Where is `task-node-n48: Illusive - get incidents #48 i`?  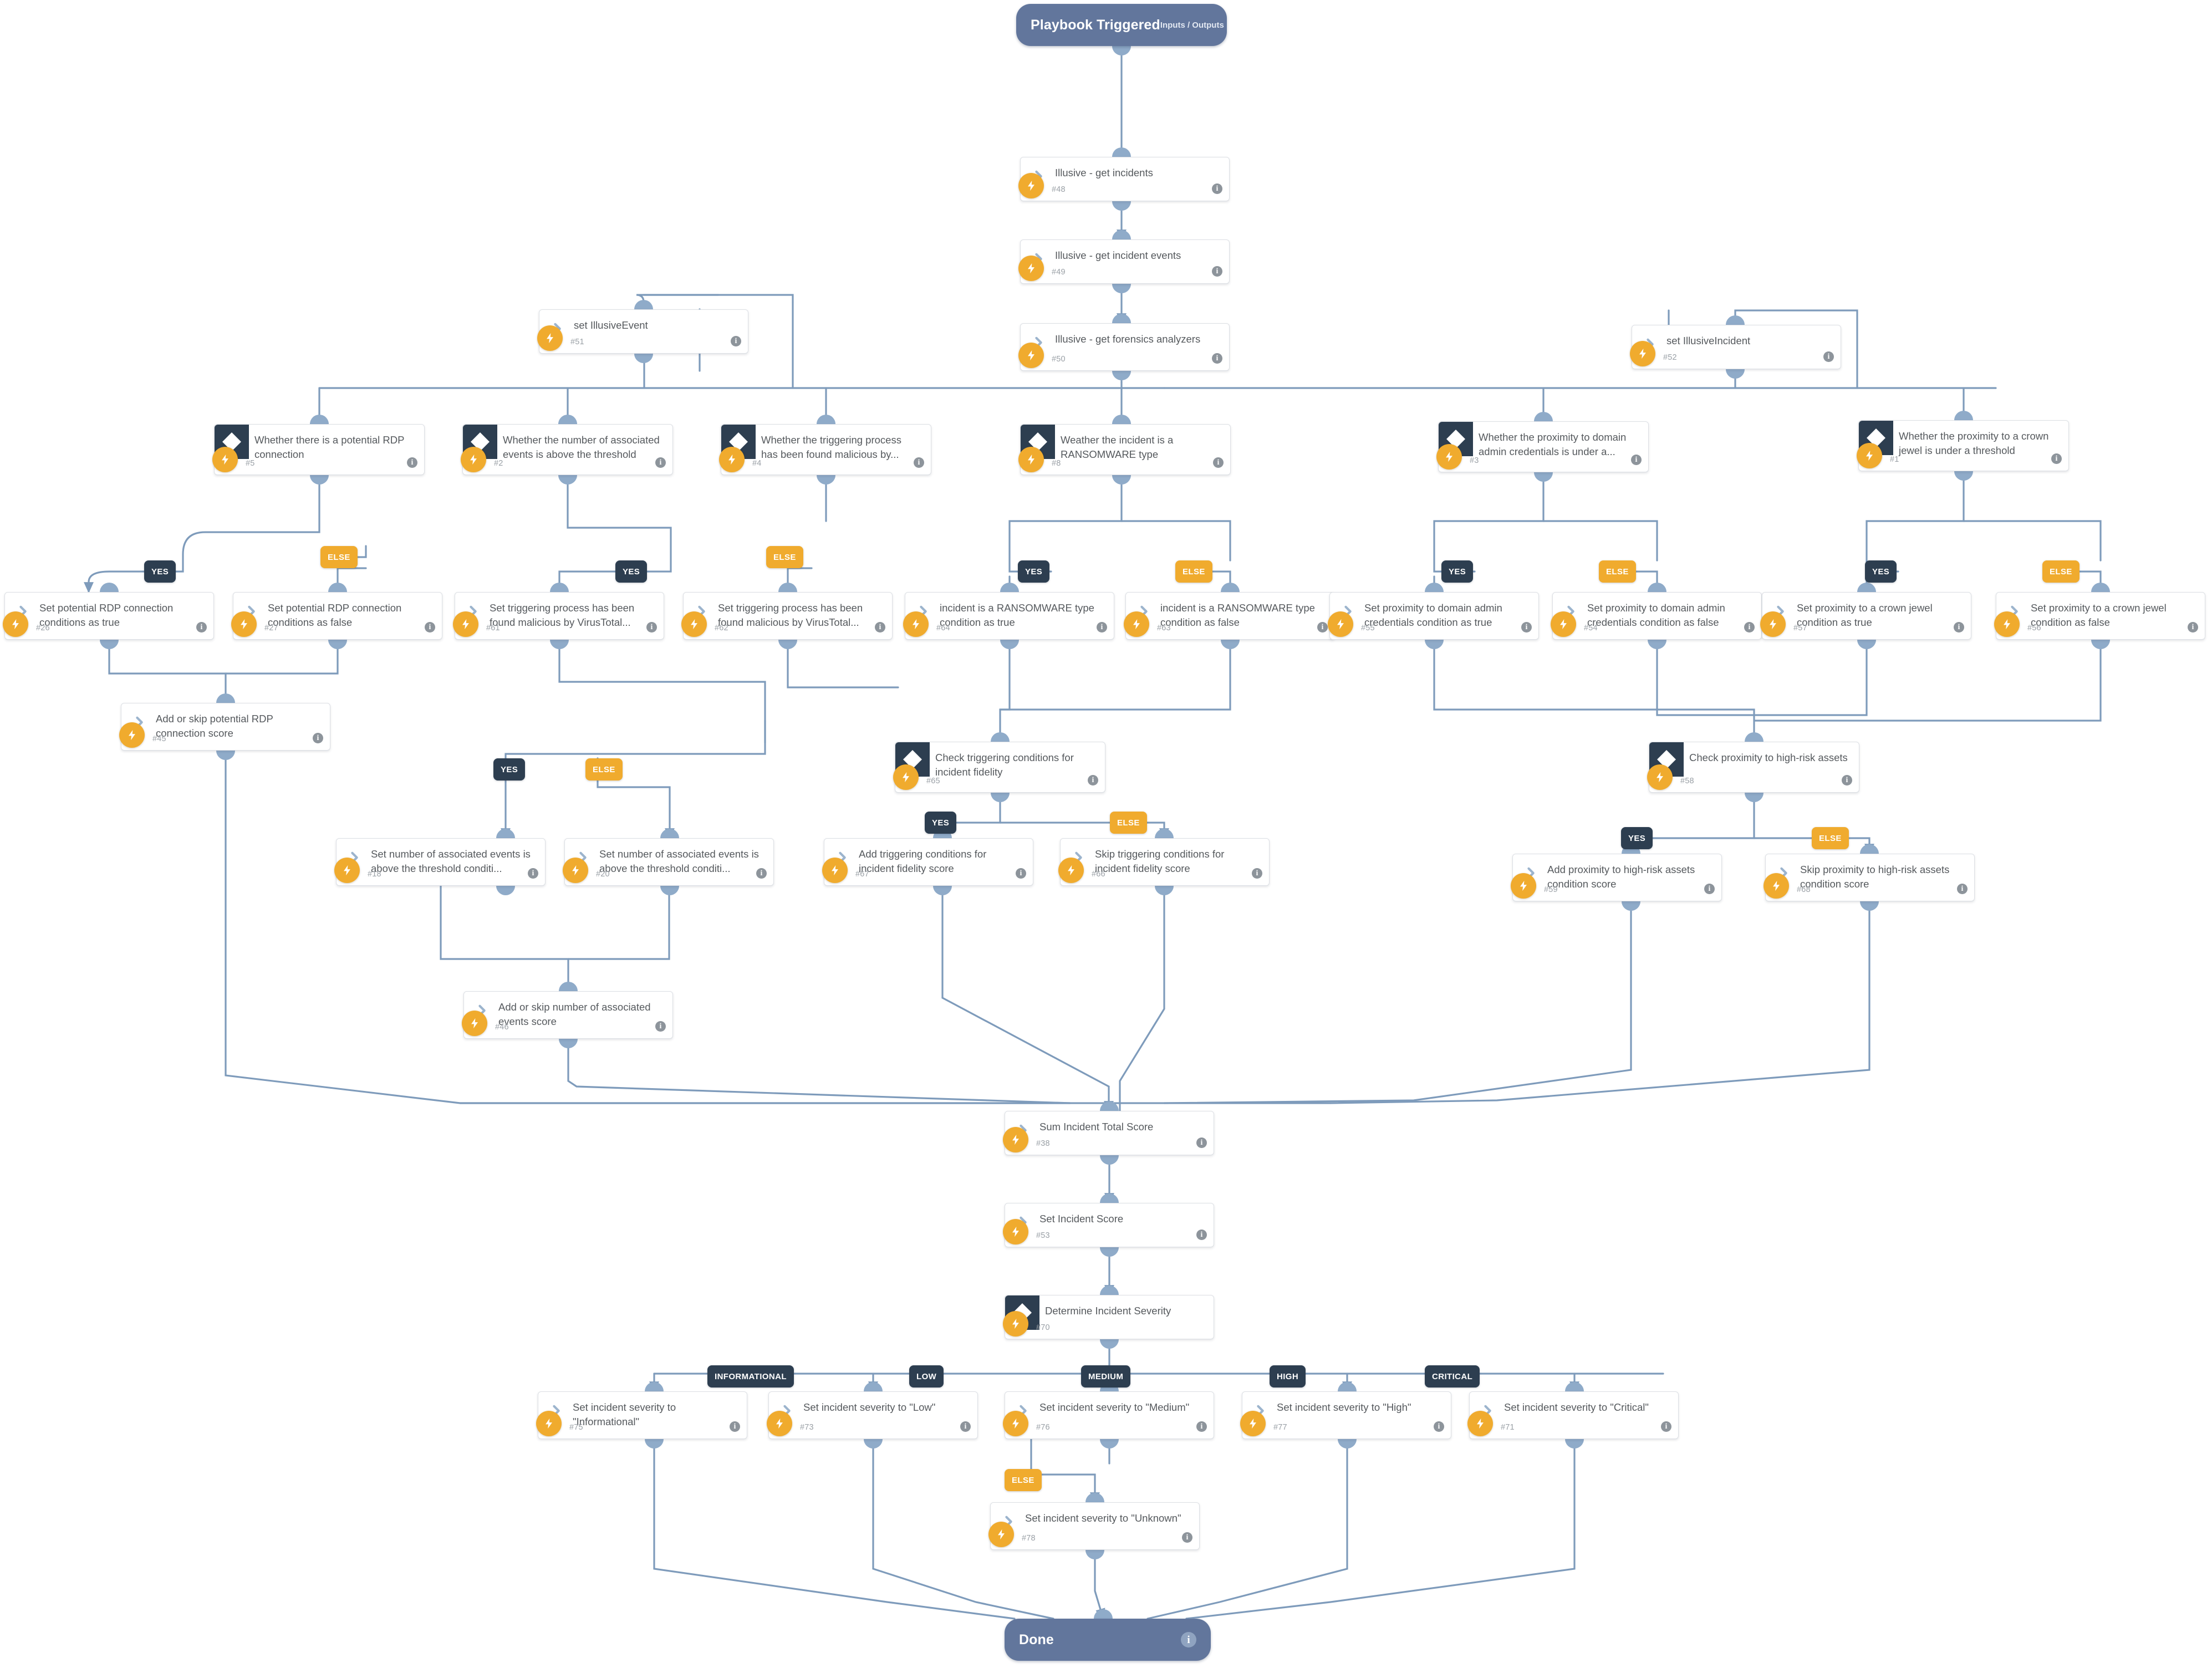 task-node-n48: Illusive - get incidents #48 i is located at coordinates (1124, 179).